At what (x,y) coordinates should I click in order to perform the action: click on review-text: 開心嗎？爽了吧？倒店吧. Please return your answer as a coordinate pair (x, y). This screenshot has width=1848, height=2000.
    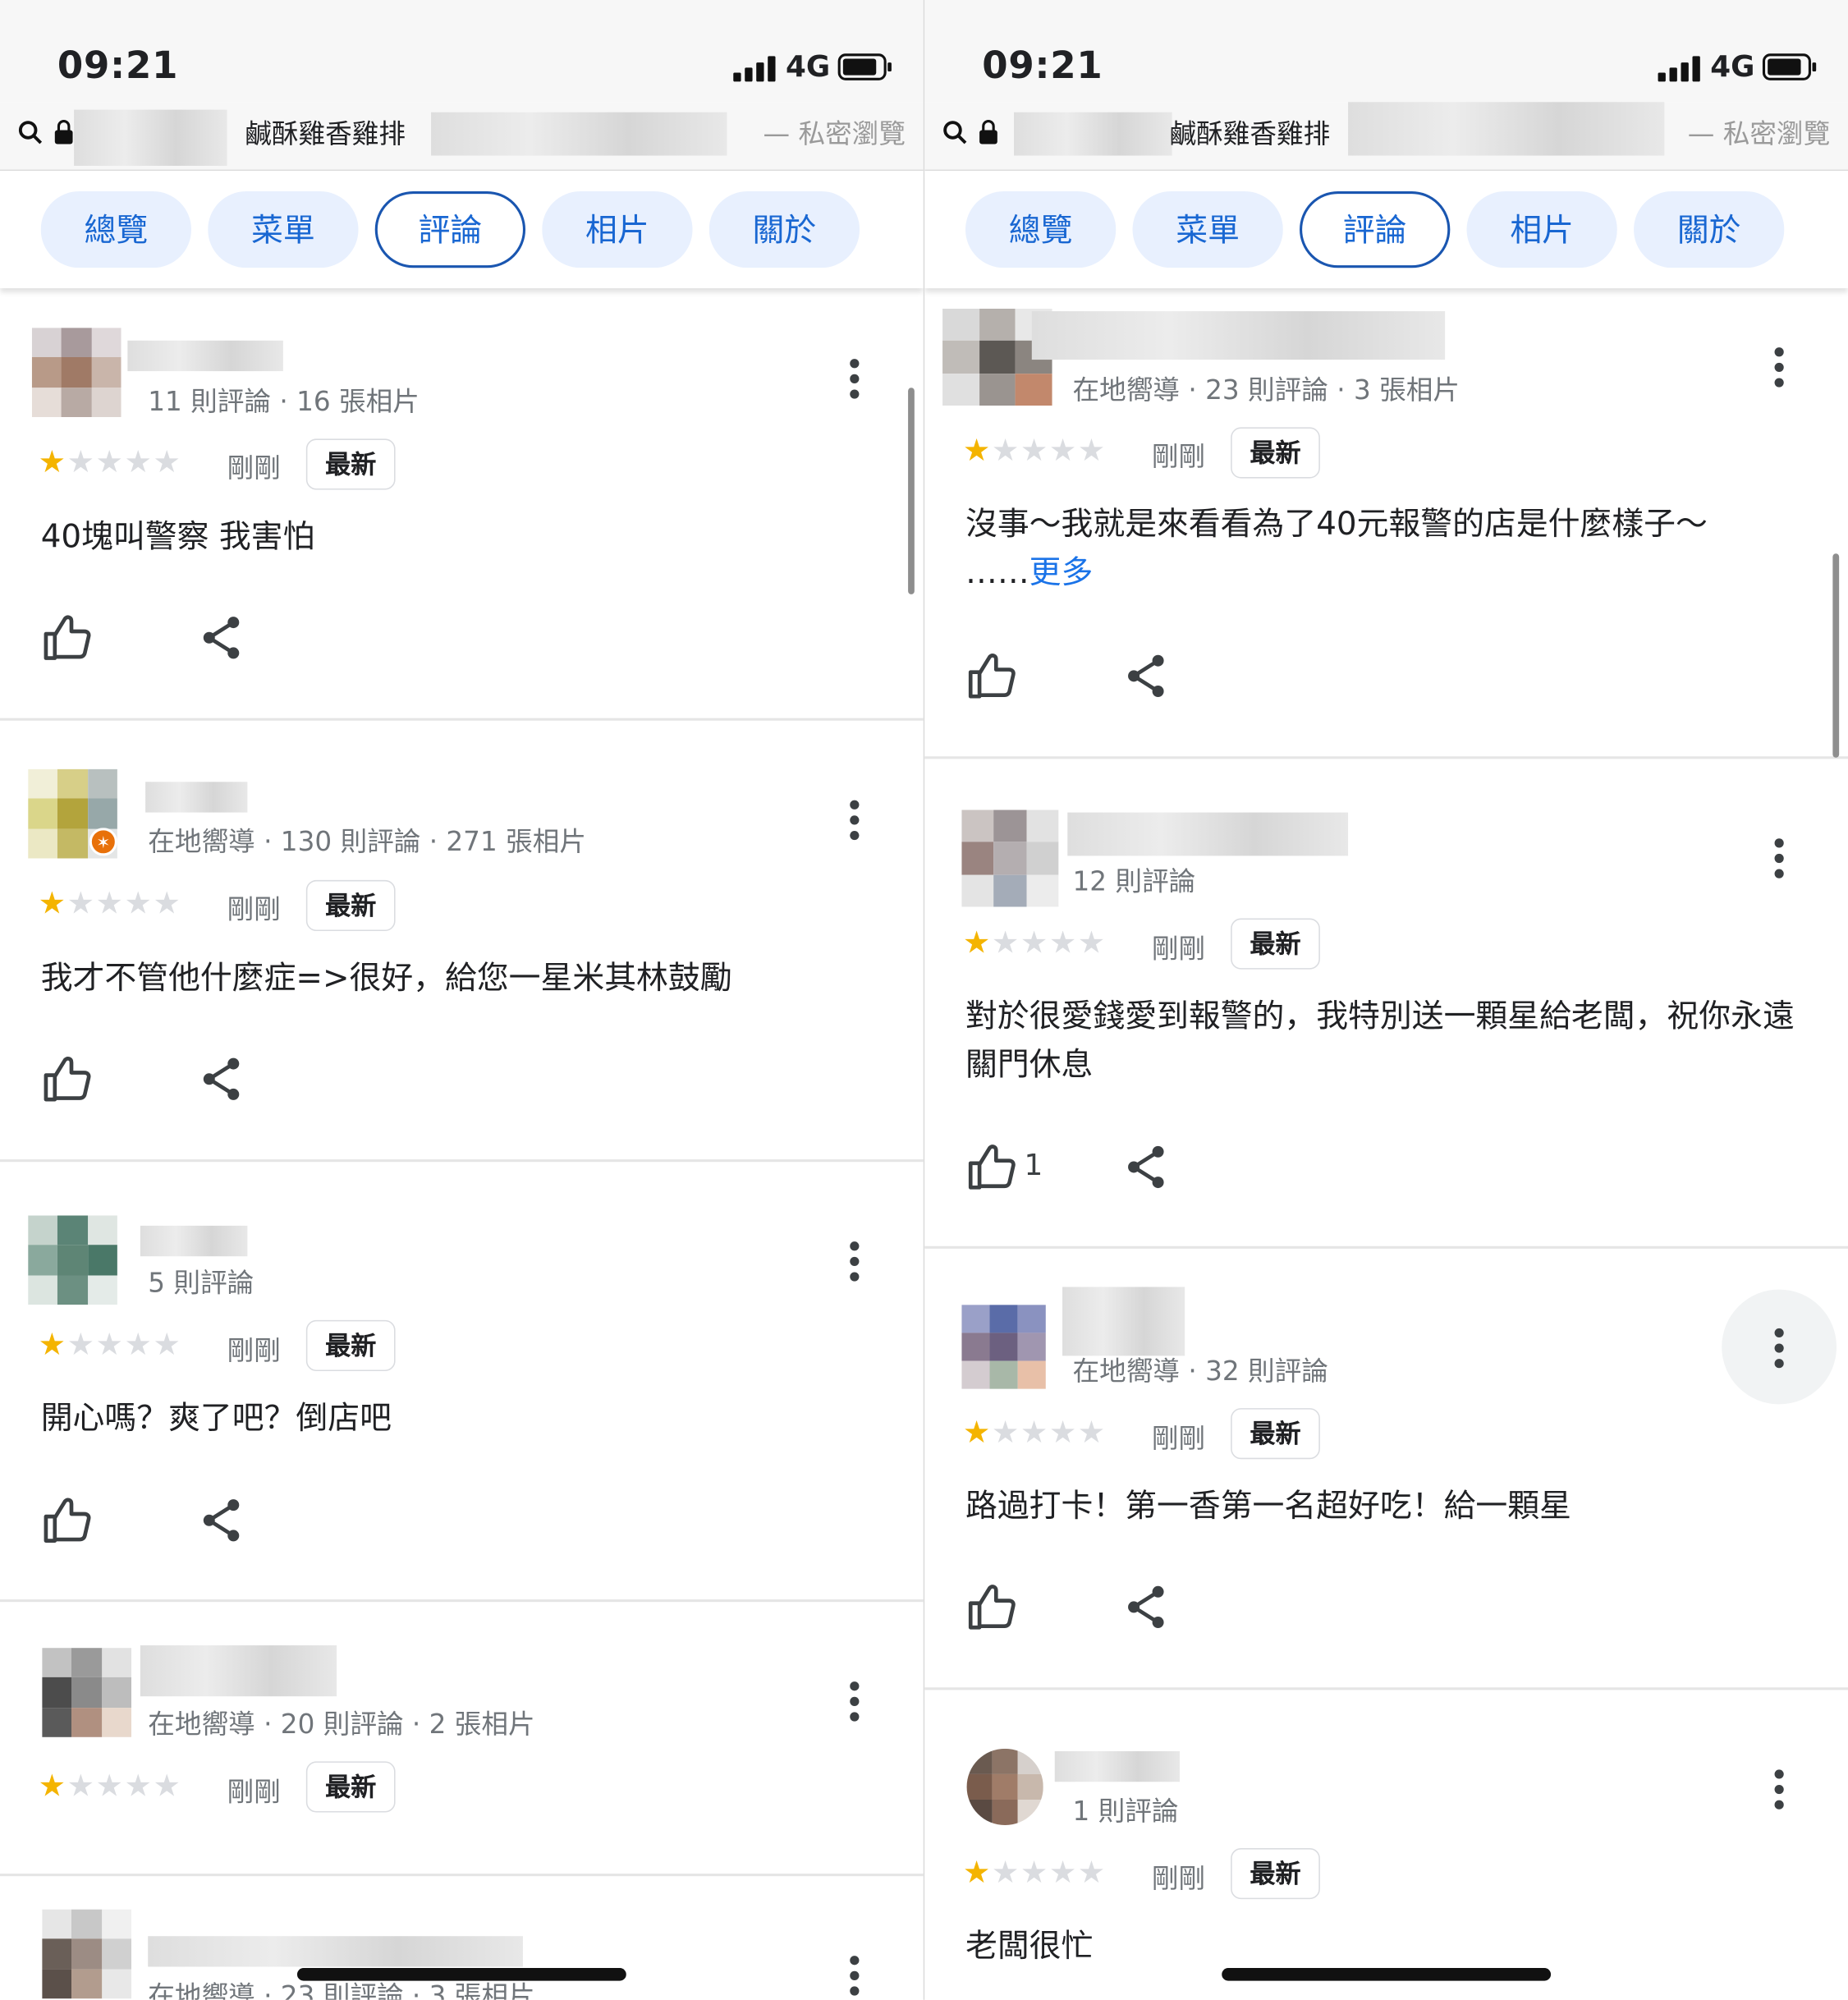
    Looking at the image, I should click on (216, 1418).